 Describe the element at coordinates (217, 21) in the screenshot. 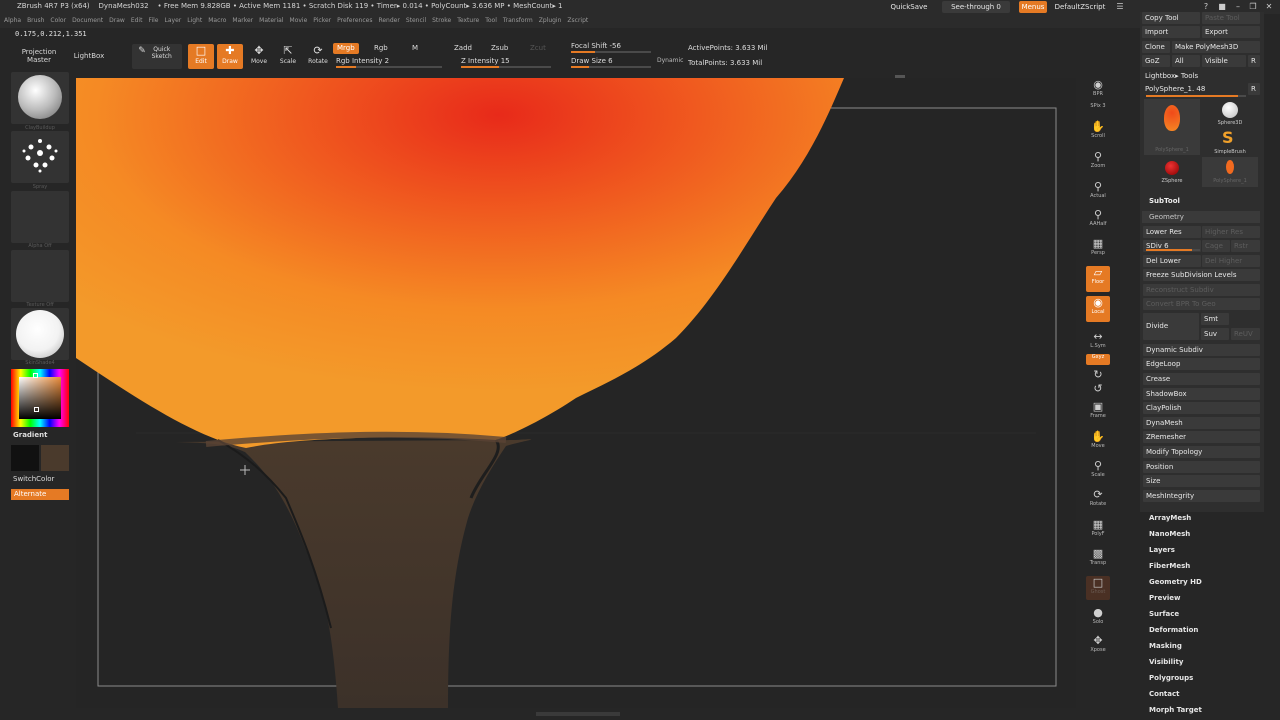

I see `menu-macro: Macro` at that location.